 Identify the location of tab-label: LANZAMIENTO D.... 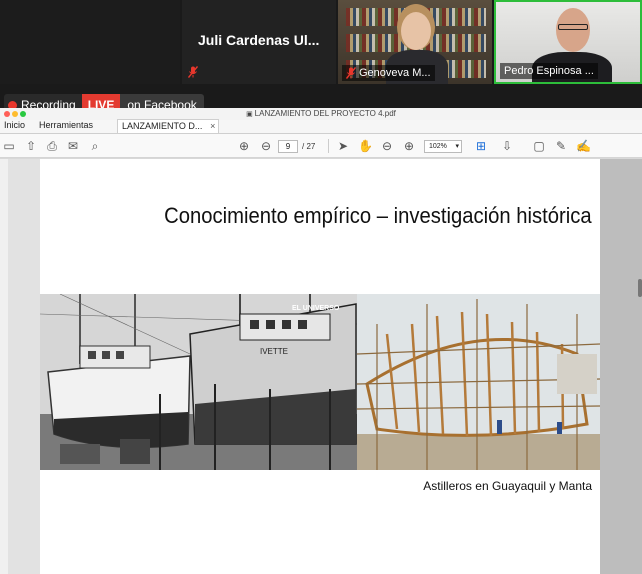
(162, 125).